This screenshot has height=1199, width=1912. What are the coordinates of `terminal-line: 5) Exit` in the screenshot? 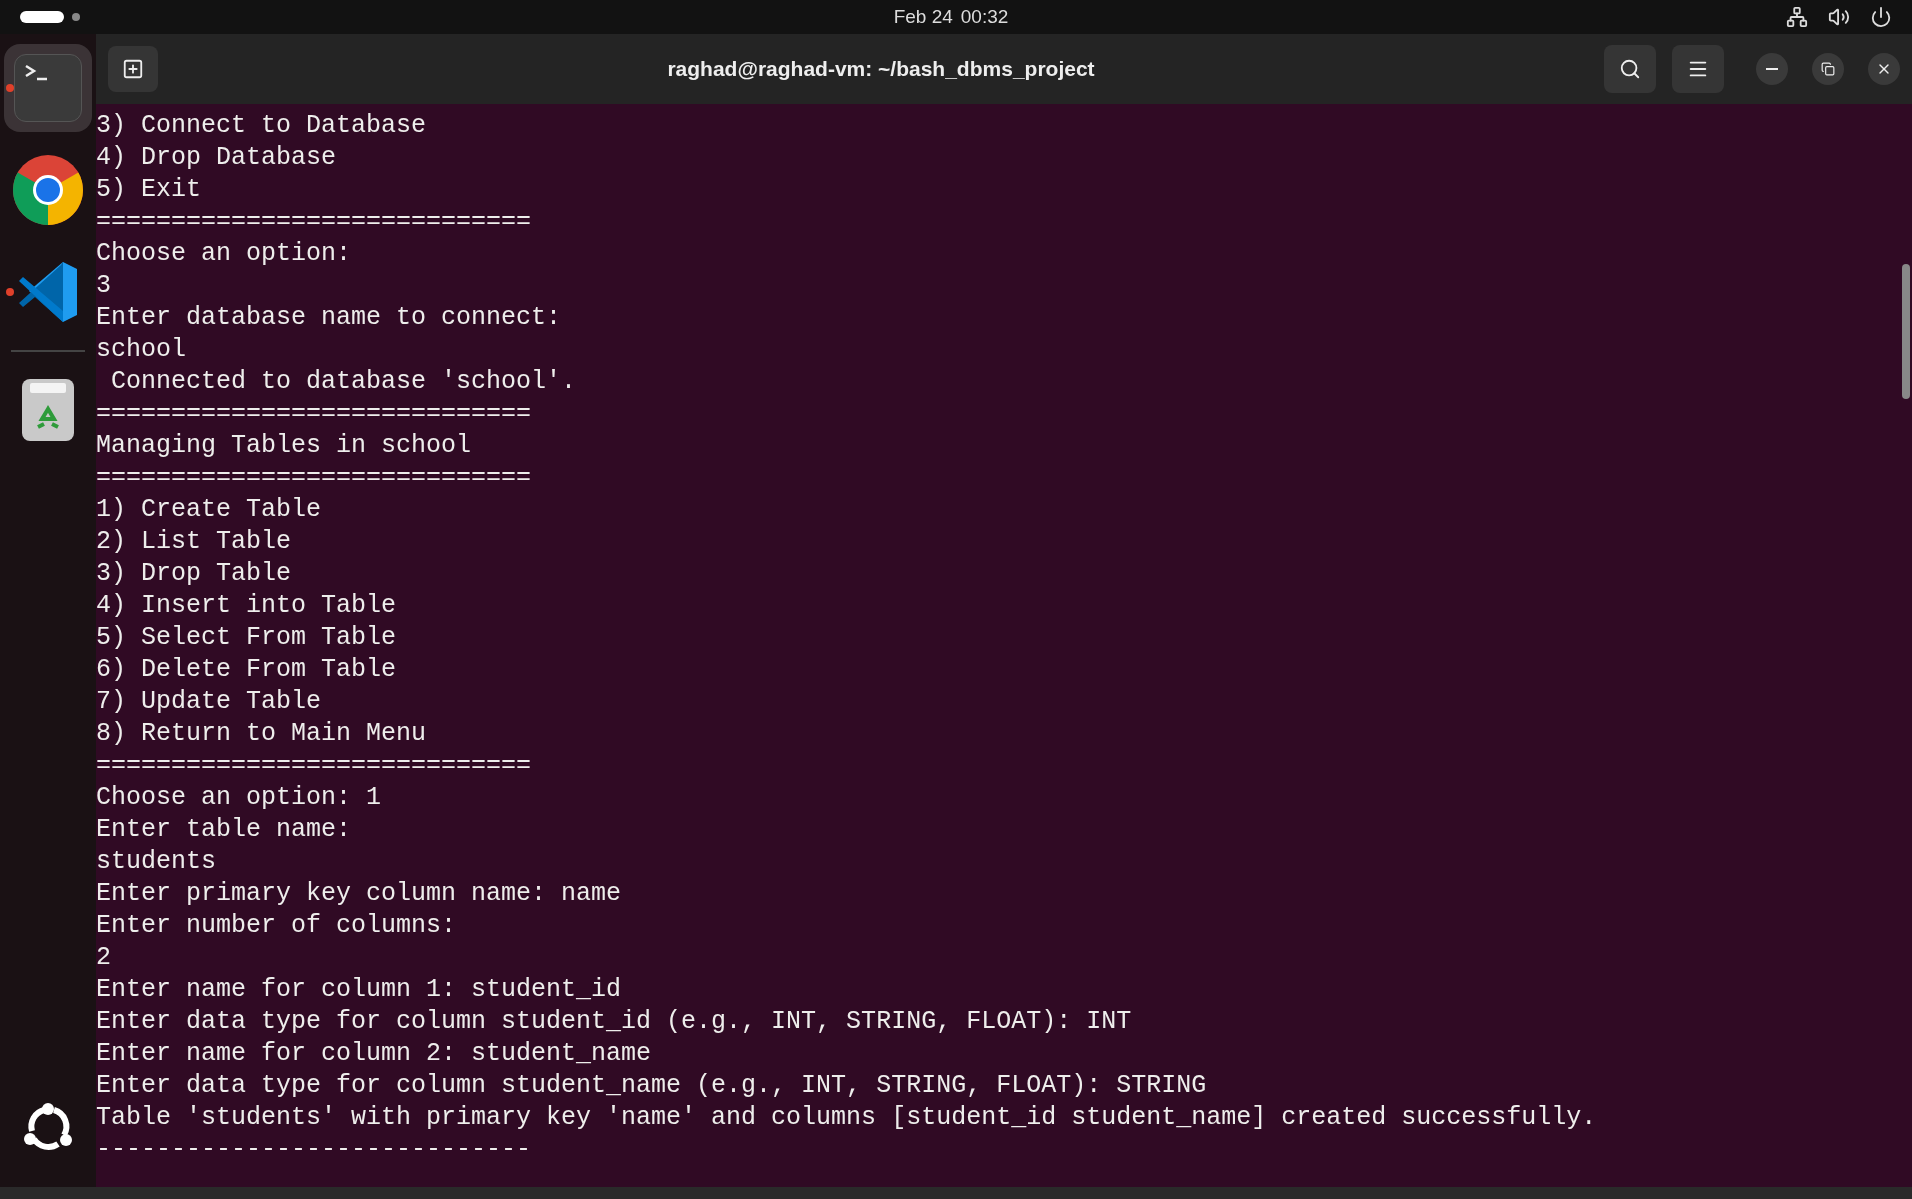 It's located at (149, 190).